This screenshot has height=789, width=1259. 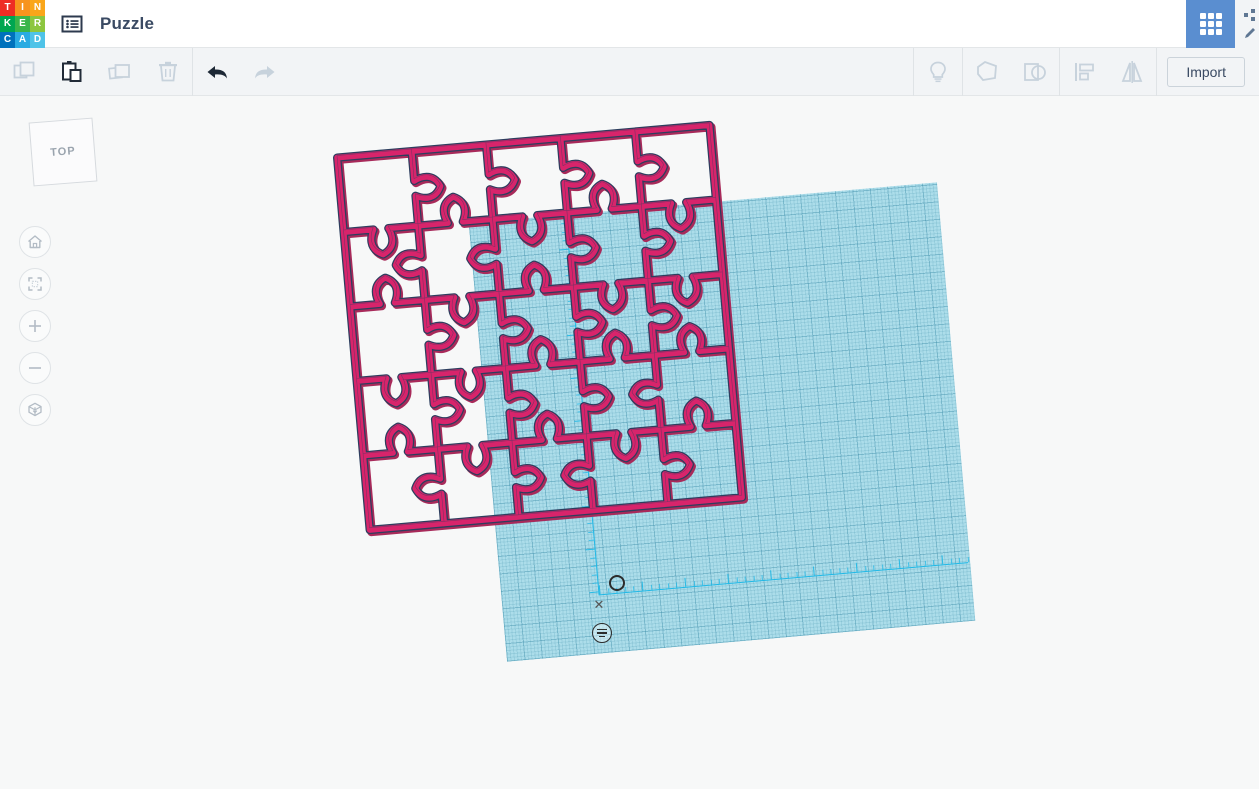 I want to click on logo-tile-r: R, so click(x=37, y=23).